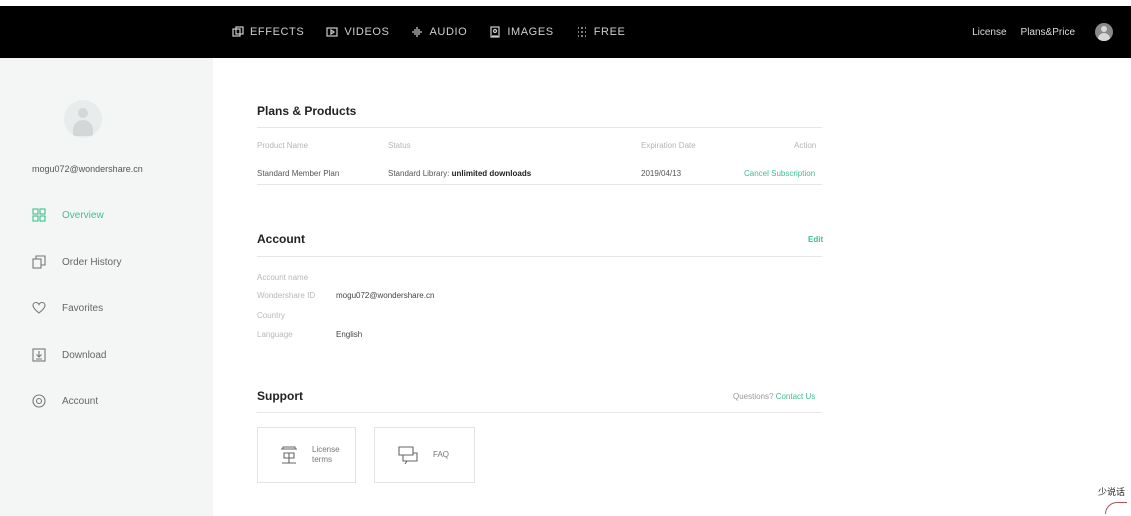  I want to click on language-value: English, so click(349, 334).